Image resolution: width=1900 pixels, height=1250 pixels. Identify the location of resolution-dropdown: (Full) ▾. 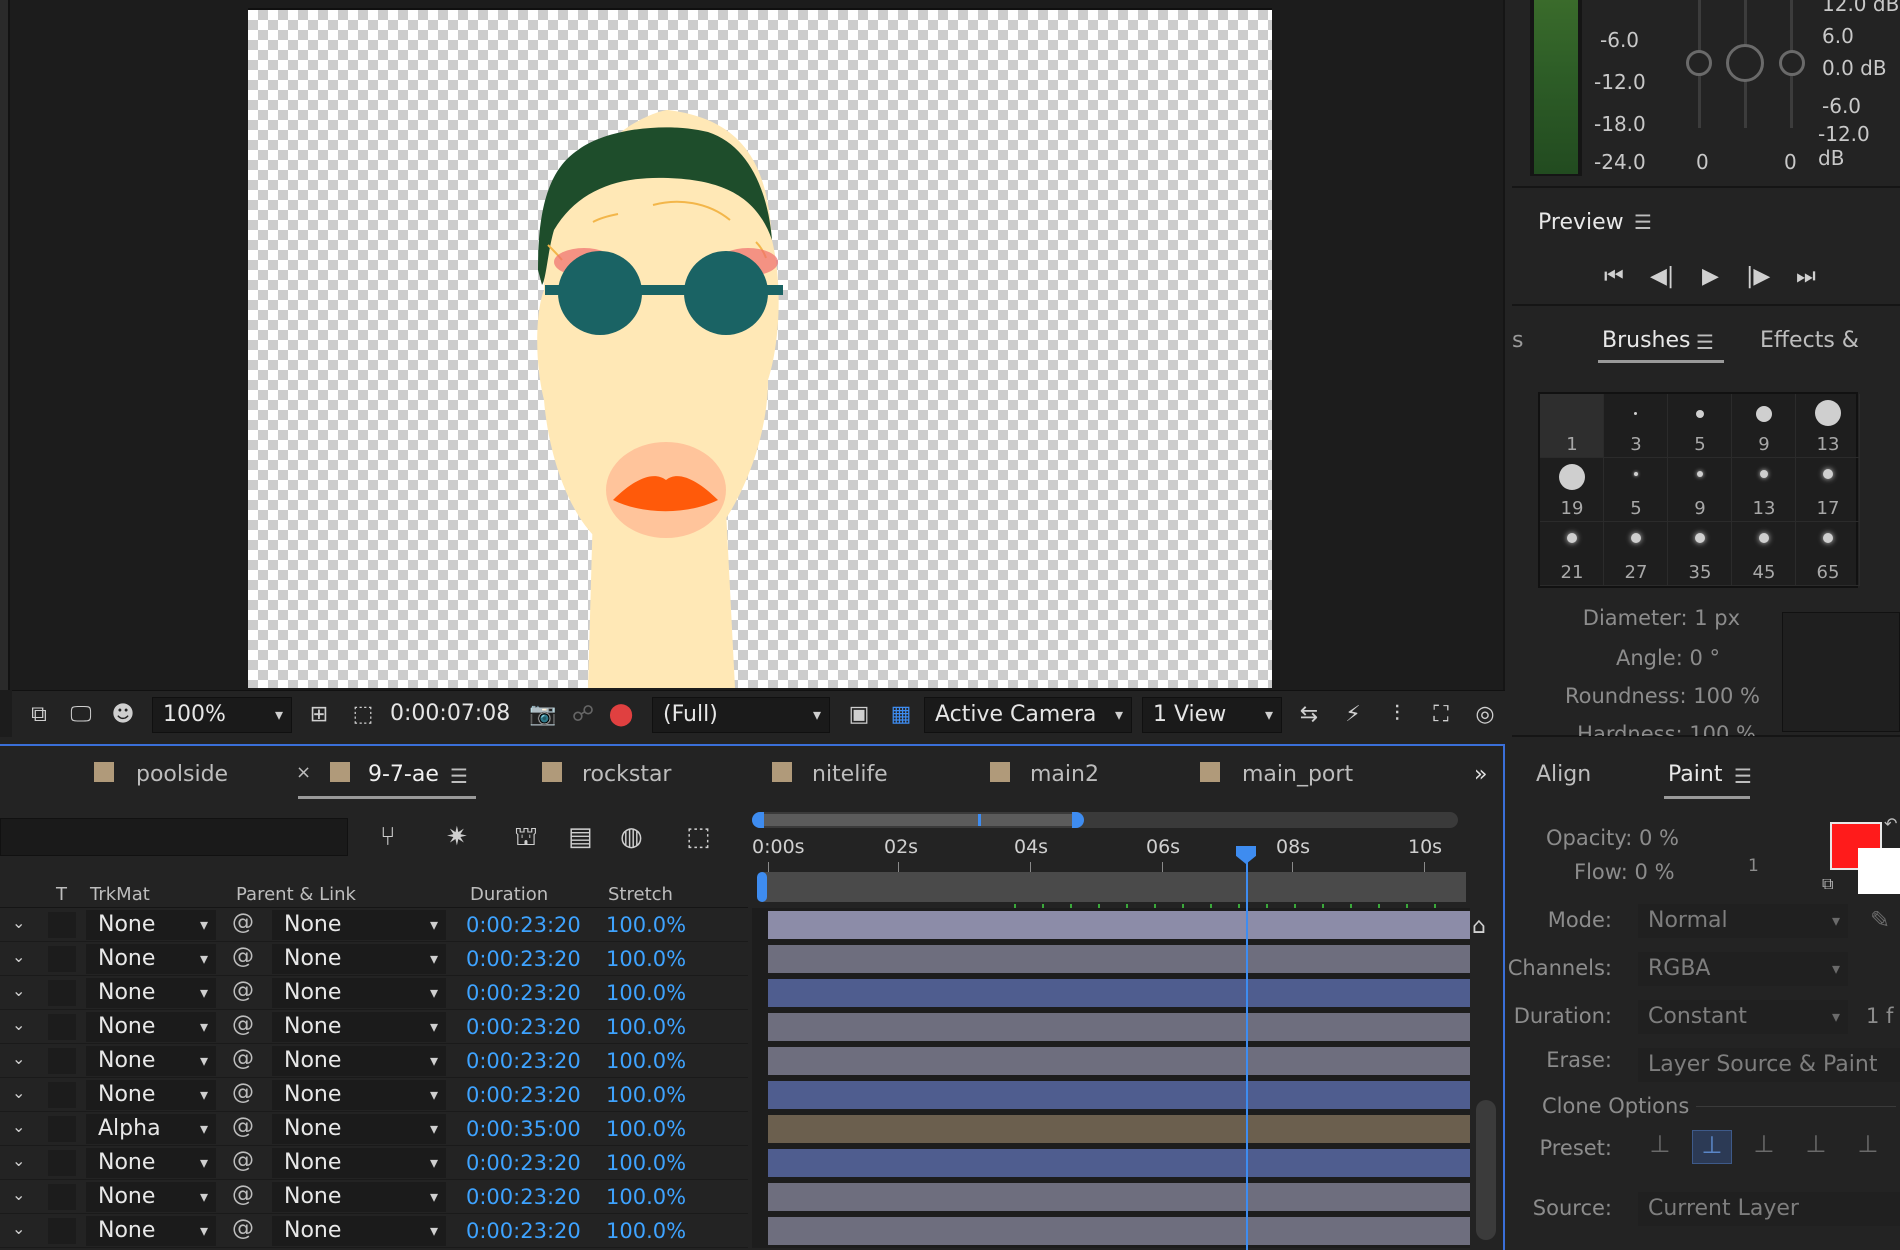
(741, 715).